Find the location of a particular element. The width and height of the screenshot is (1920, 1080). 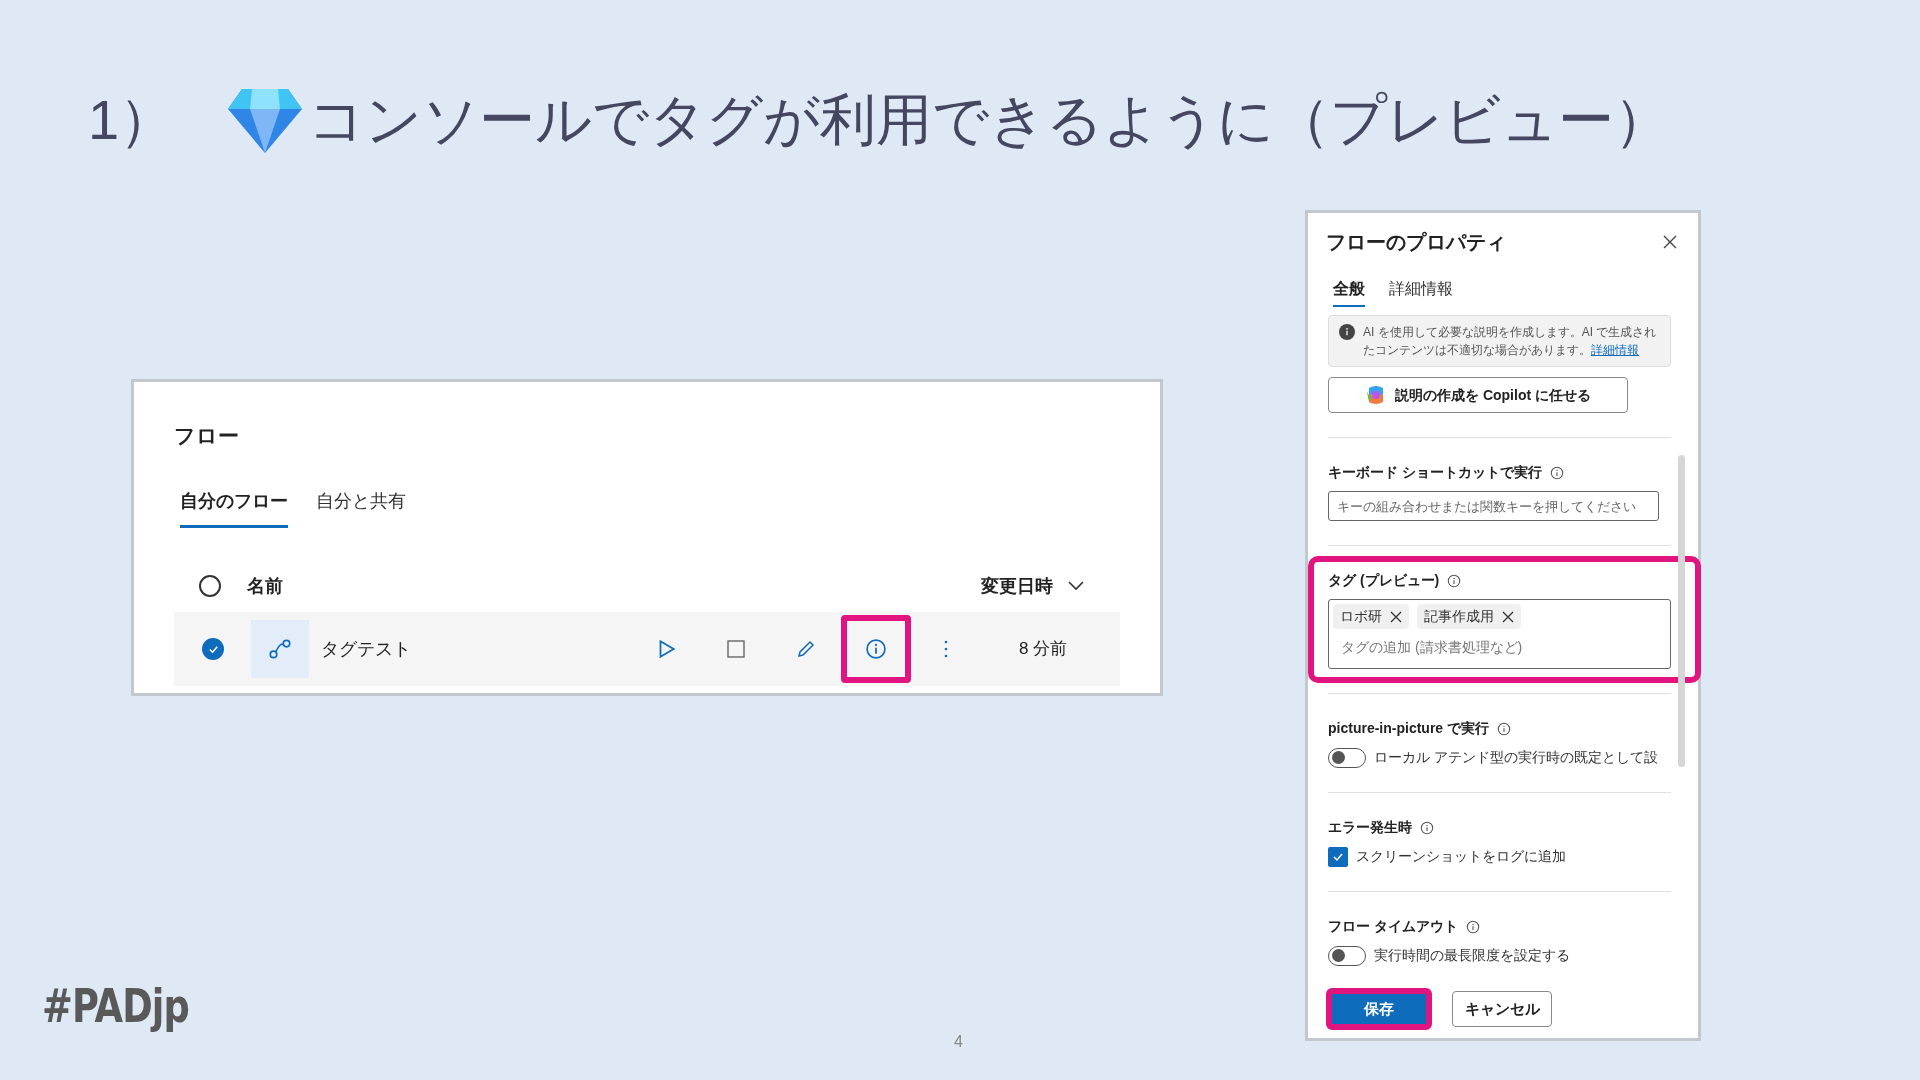

details-link: 詳細情報 is located at coordinates (1615, 350).